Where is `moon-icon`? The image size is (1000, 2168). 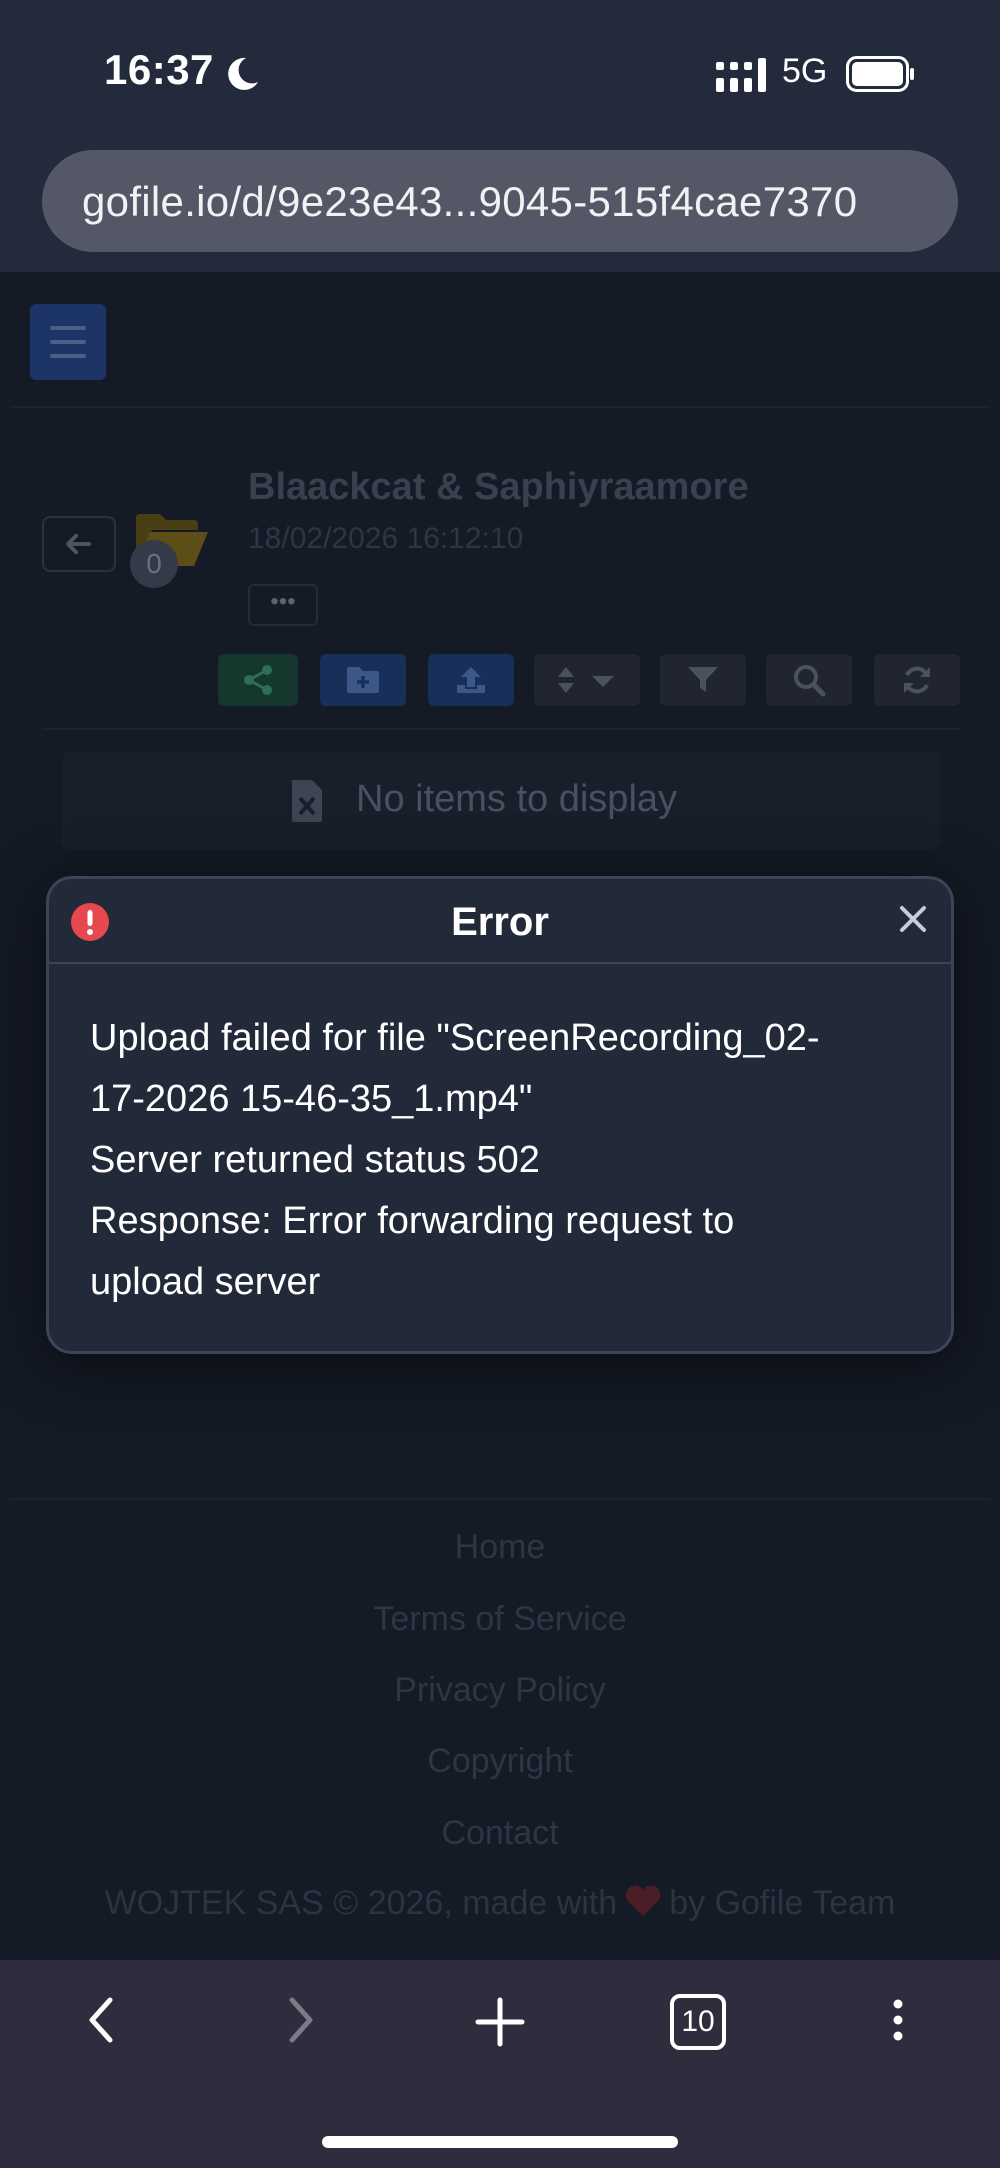
moon-icon is located at coordinates (243, 73).